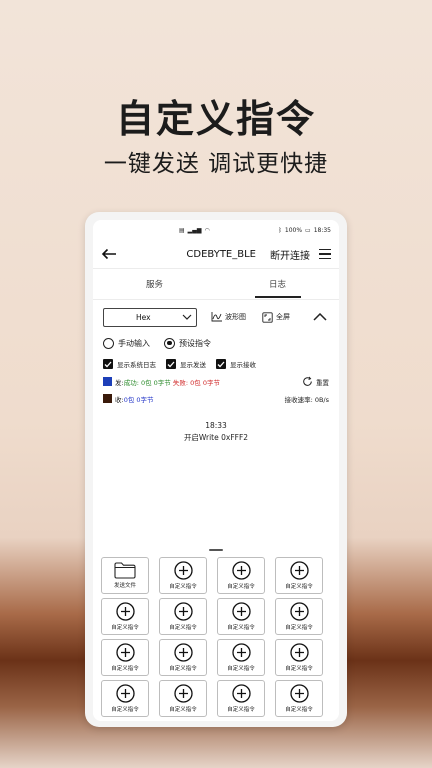 The image size is (432, 768). What do you see at coordinates (150, 317) in the screenshot?
I see `format-select: Hex` at bounding box center [150, 317].